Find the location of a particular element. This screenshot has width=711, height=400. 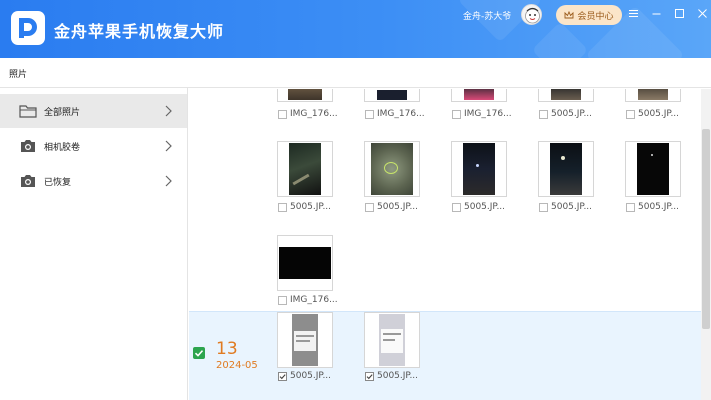

crown-icon is located at coordinates (569, 14).